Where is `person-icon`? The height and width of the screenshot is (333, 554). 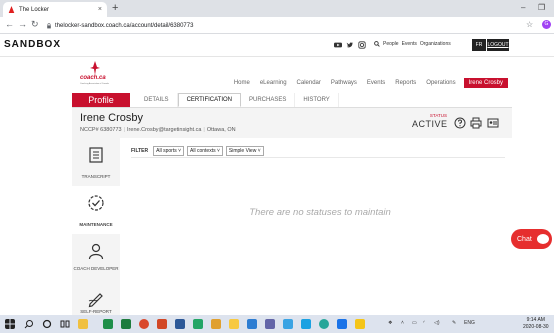
person-icon is located at coordinates (96, 251).